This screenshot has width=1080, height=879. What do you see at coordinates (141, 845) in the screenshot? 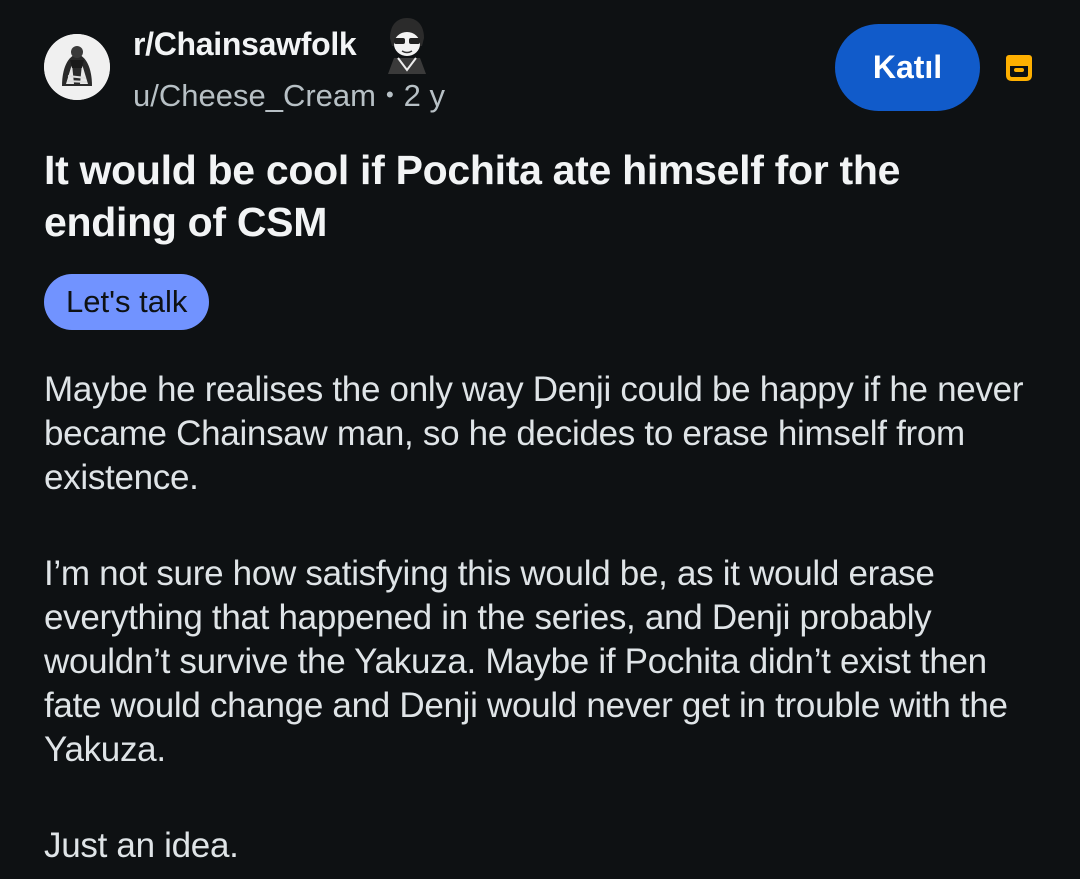
I see `body-paragraph: Just an idea.` at bounding box center [141, 845].